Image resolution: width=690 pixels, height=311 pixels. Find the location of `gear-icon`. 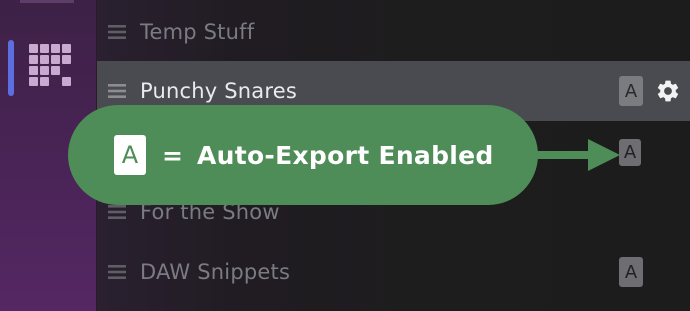

gear-icon is located at coordinates (668, 91).